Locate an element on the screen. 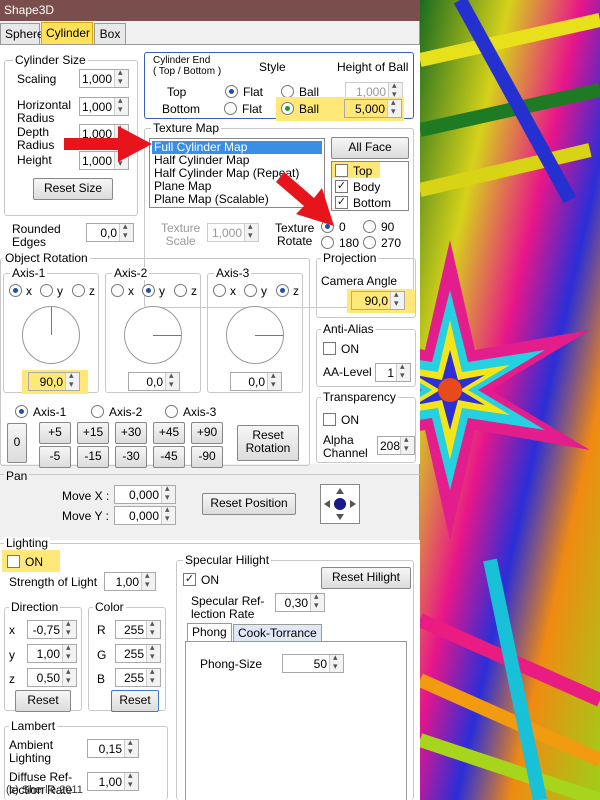 This screenshot has width=600, height=800. move-y-spinner is located at coordinates (168, 514).